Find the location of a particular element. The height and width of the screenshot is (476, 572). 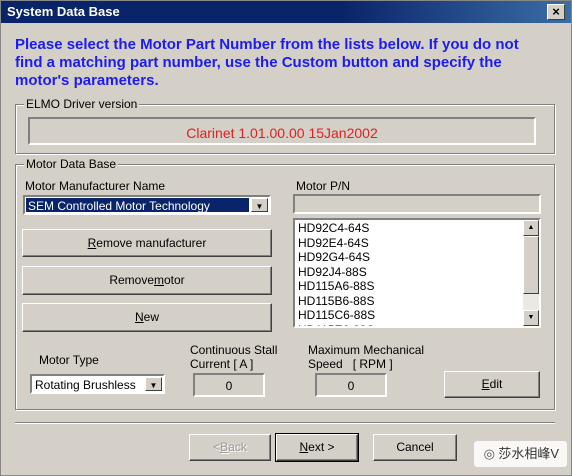

edit-button: Edit is located at coordinates (492, 384).